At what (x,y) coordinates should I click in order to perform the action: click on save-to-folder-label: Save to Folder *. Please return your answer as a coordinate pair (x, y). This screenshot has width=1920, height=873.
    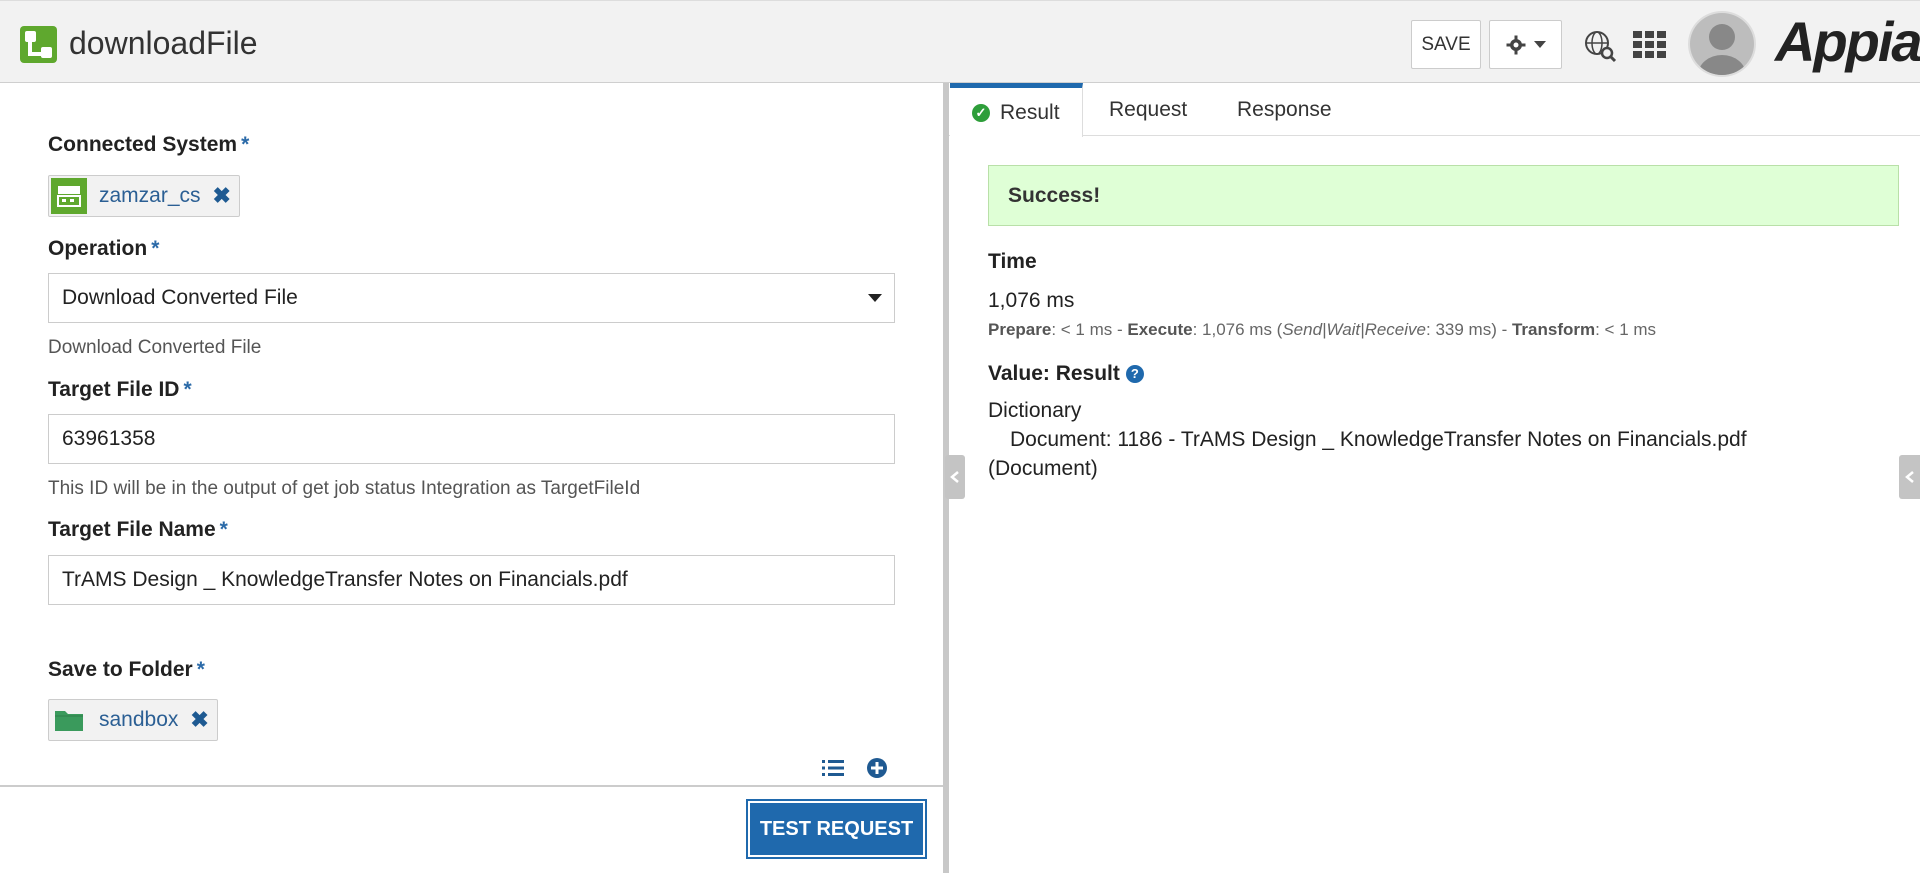
    Looking at the image, I should click on (126, 669).